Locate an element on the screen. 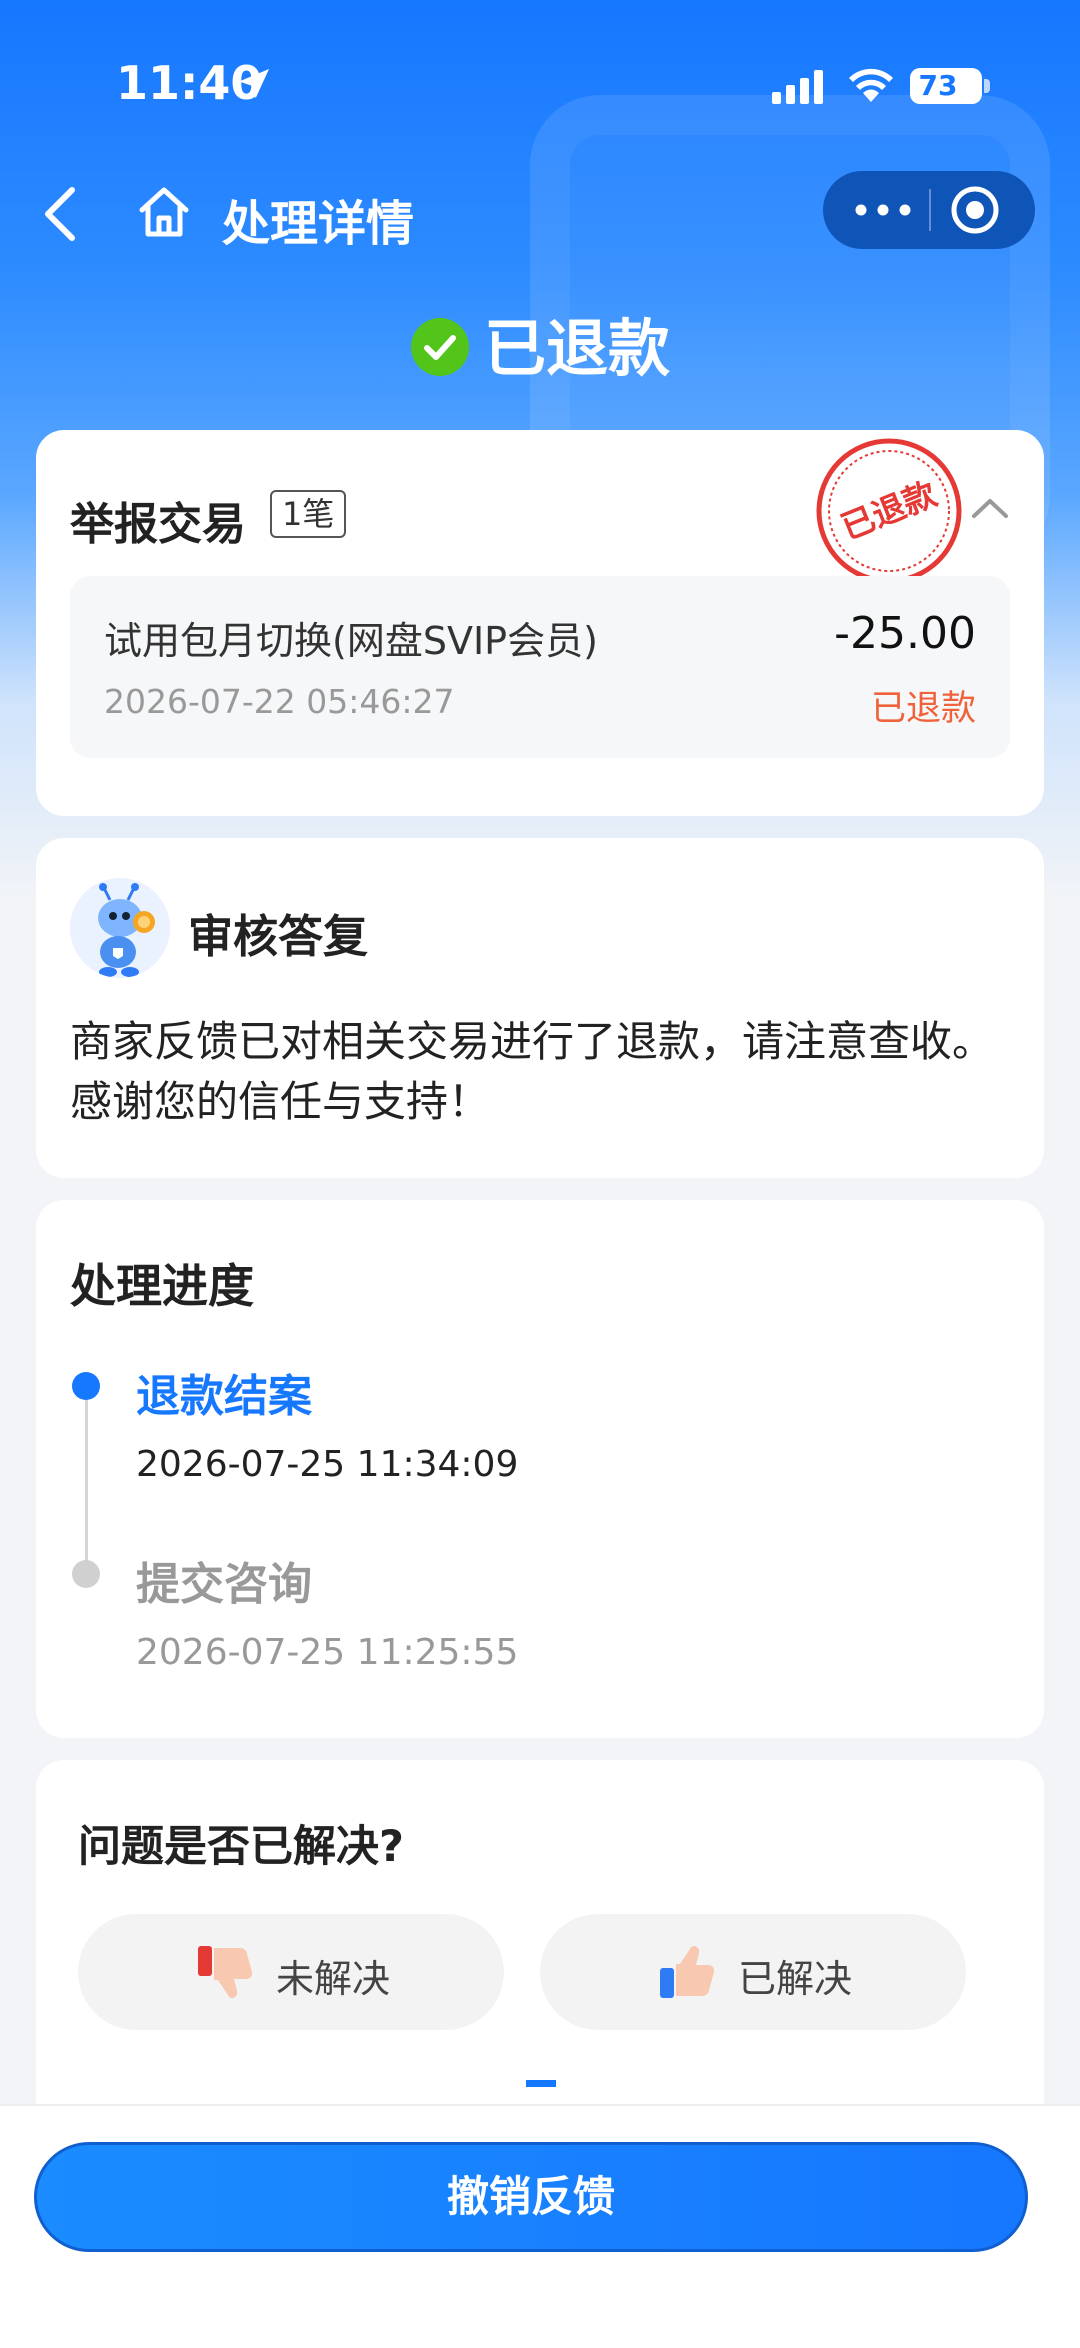  back-arrow-icon is located at coordinates (60, 214).